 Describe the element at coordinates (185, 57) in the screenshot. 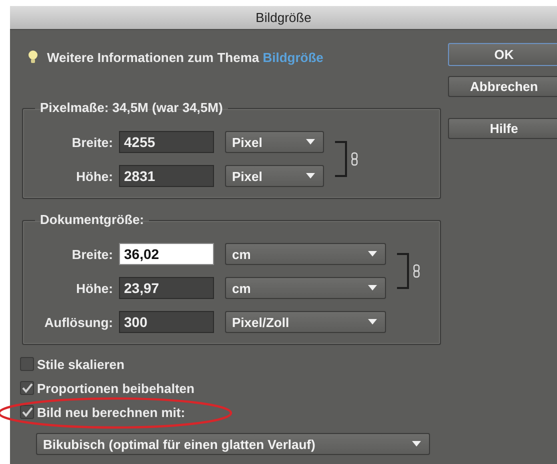

I see `info-text: Weitere Informationen zum Thema Bildgröße` at that location.